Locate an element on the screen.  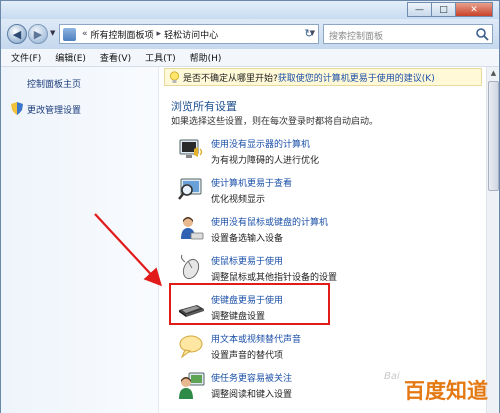
vertical-scrollbar: ▲ is located at coordinates (492, 240).